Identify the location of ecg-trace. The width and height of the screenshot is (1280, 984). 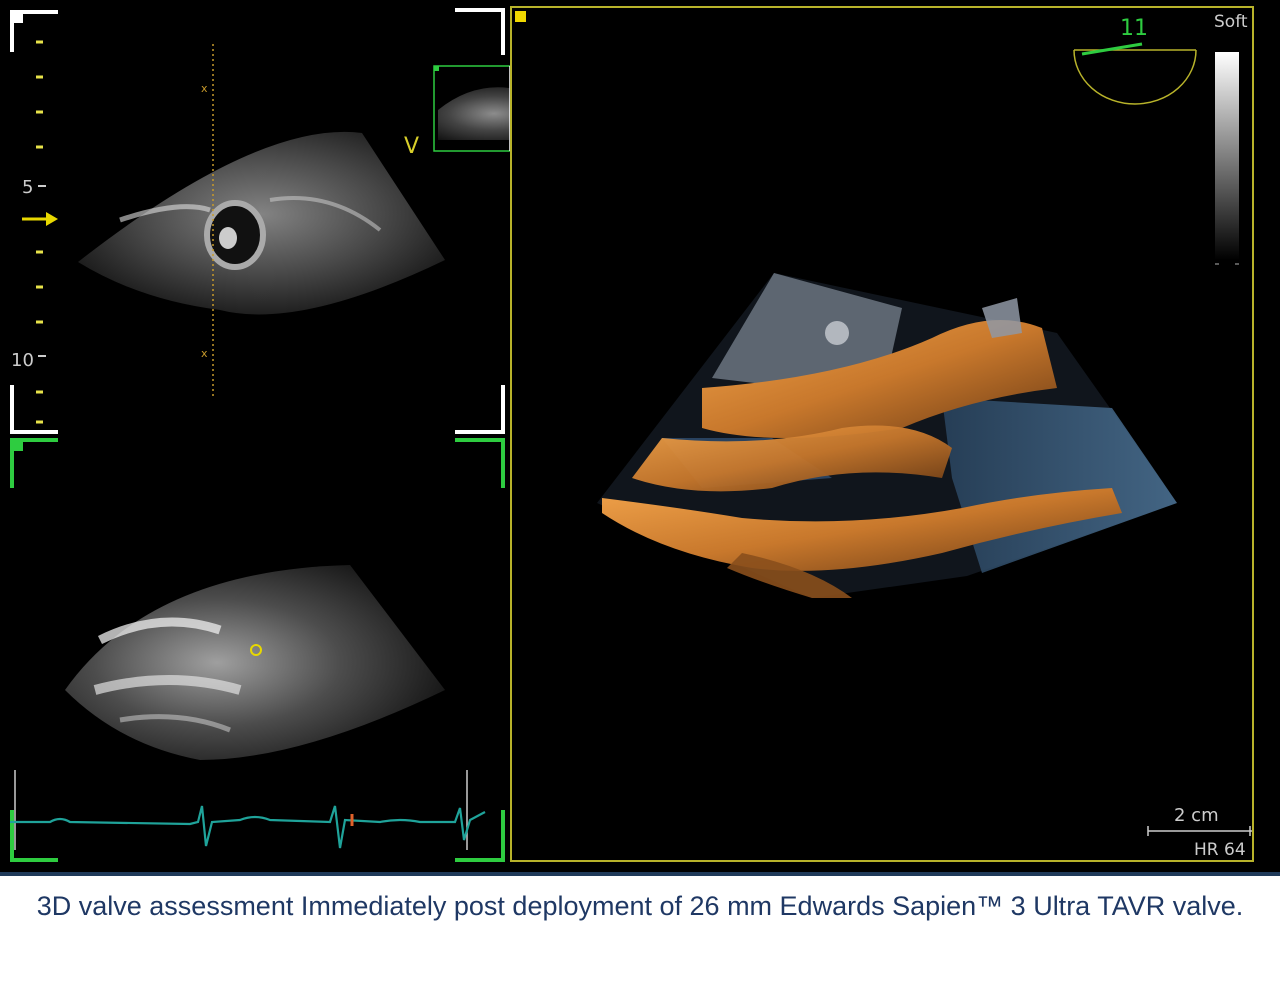
(248, 810).